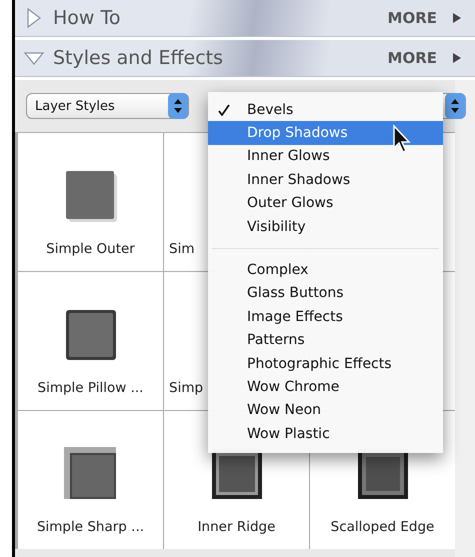 This screenshot has width=475, height=557. What do you see at coordinates (87, 18) in the screenshot?
I see `section-title: How To` at bounding box center [87, 18].